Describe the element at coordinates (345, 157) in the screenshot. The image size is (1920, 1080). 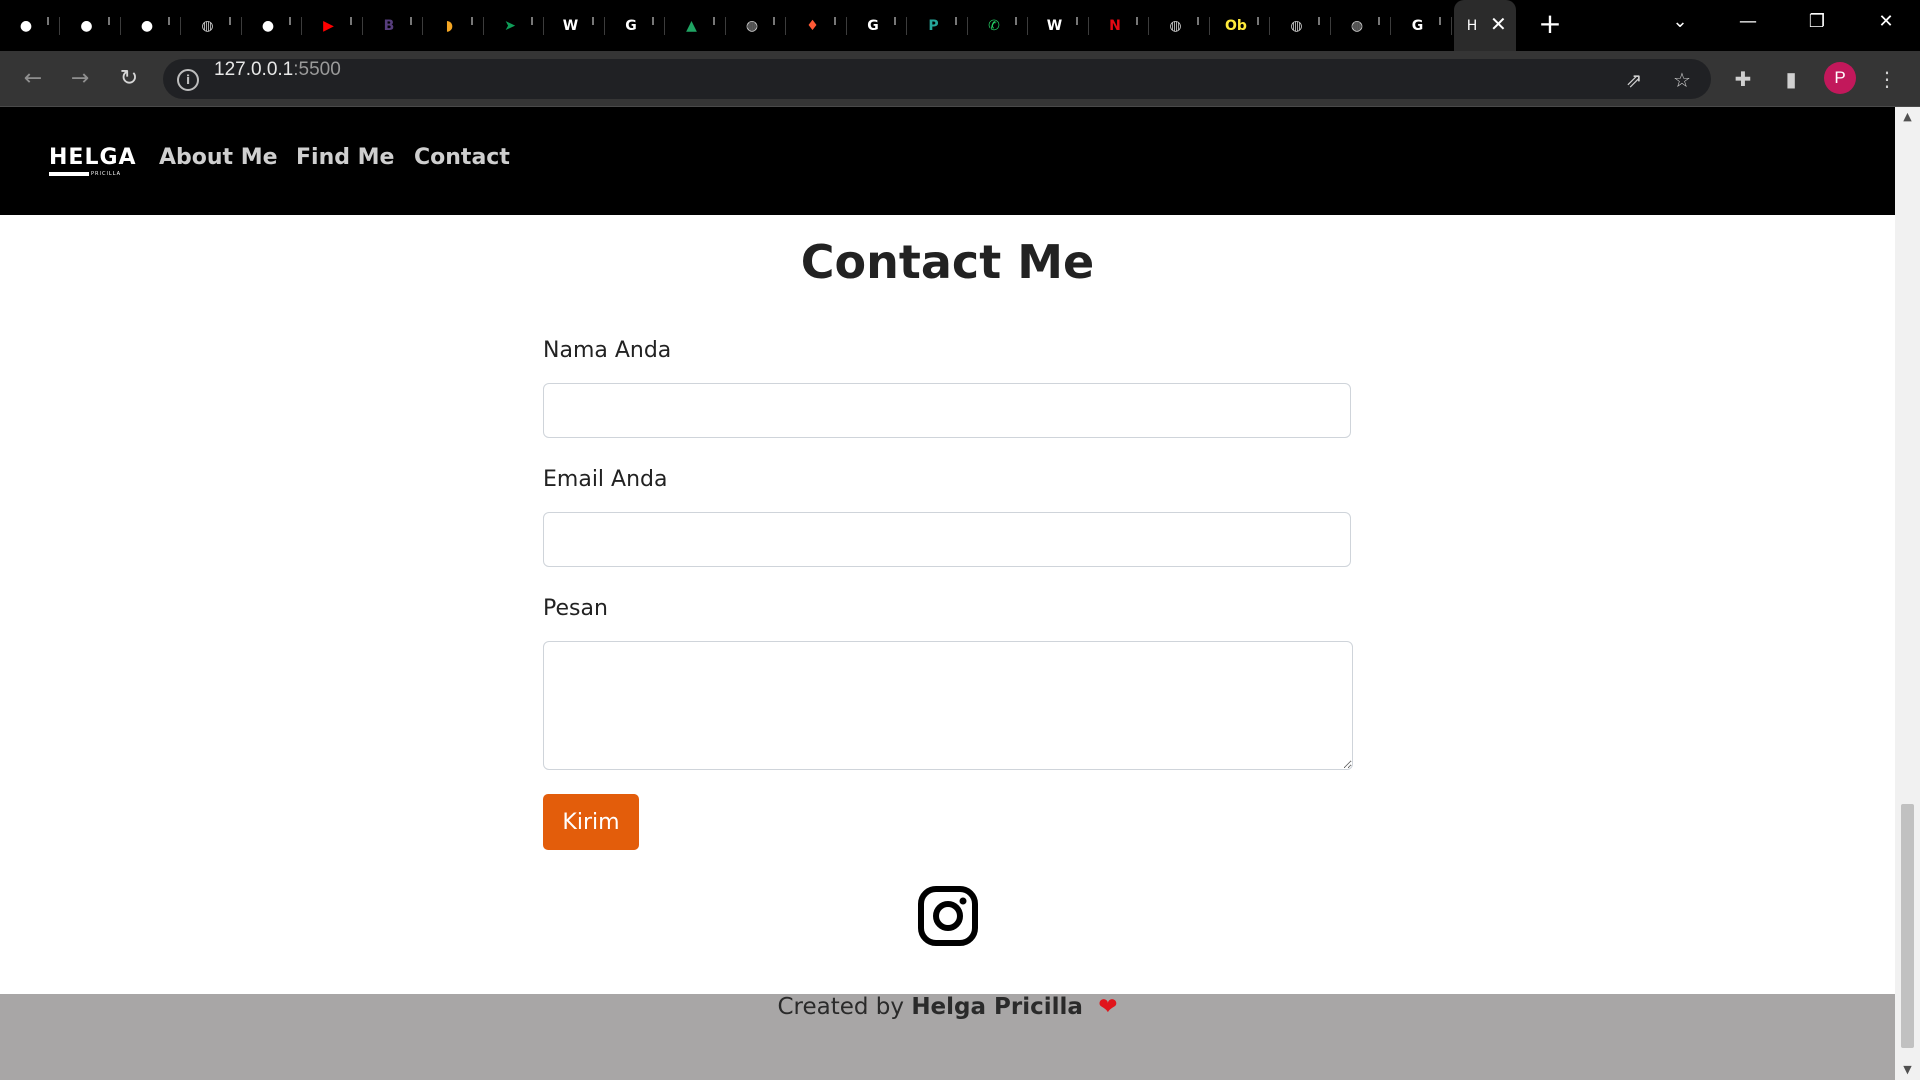
I see `nav-link-find-me: Find Me` at that location.